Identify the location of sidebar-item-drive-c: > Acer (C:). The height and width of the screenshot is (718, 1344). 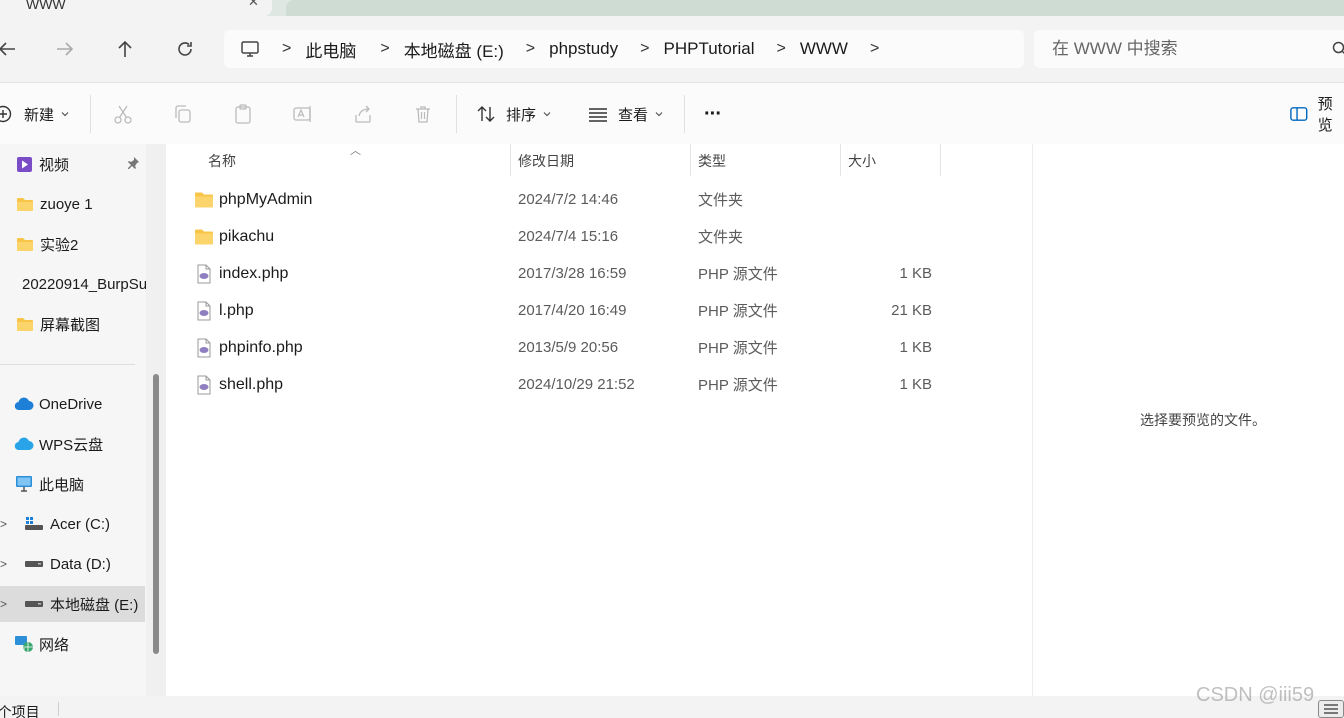
(73, 524).